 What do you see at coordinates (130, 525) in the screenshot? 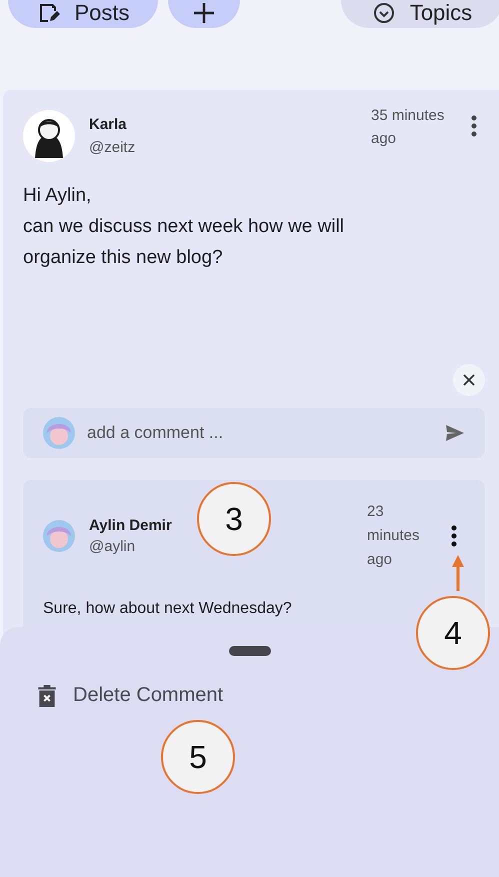
I see `author-name: Aylin Demir` at bounding box center [130, 525].